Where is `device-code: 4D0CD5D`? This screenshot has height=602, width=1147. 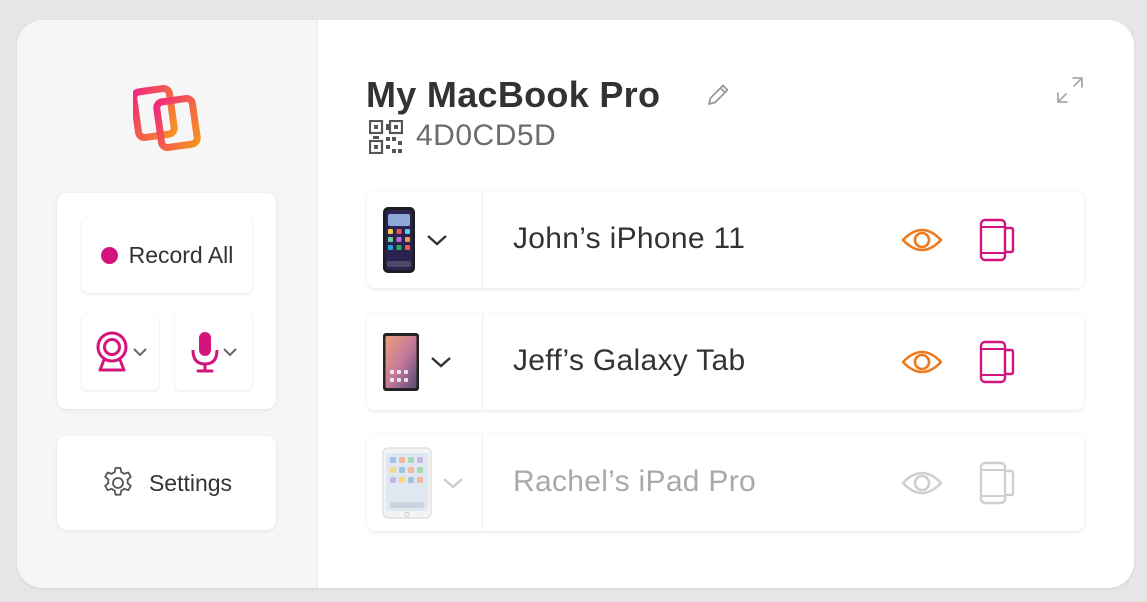
device-code: 4D0CD5D is located at coordinates (486, 135).